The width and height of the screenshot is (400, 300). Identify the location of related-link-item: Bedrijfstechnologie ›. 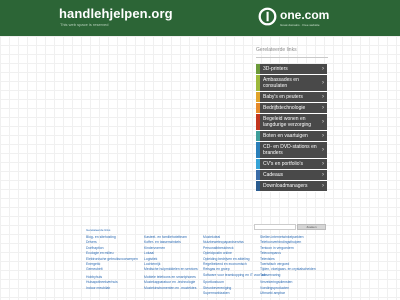
(291, 108).